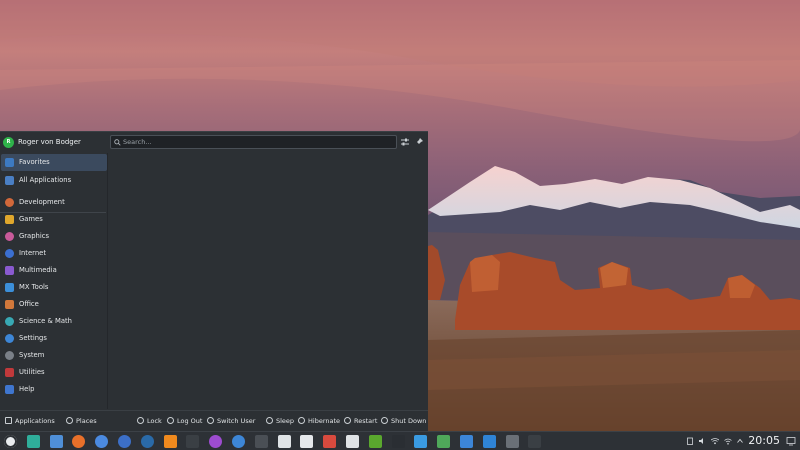  Describe the element at coordinates (9, 287) in the screenshot. I see `toolbox-icon` at that location.